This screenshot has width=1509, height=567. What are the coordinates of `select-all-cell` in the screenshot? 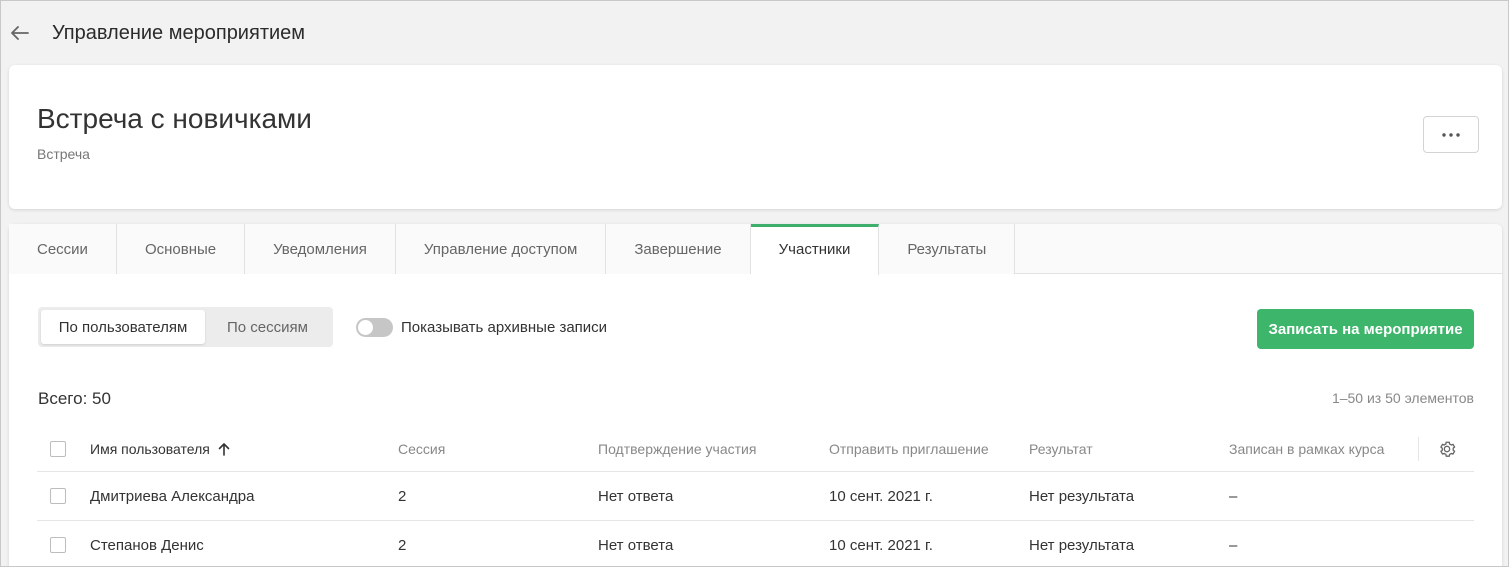 It's located at (58, 448).